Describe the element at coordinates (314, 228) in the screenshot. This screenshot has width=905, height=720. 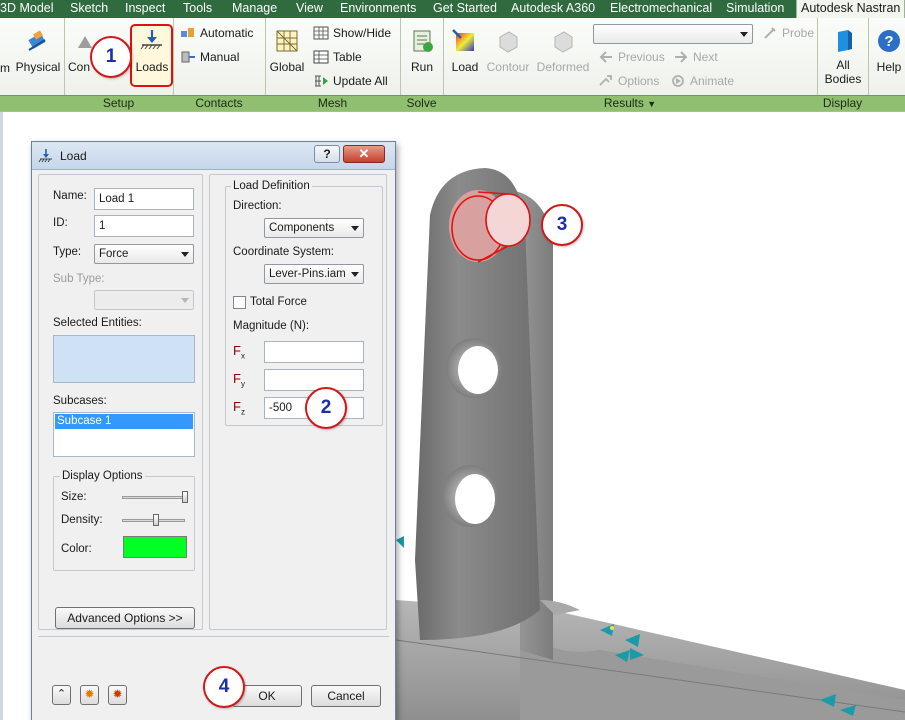
I see `direction-dropdown: Components` at that location.